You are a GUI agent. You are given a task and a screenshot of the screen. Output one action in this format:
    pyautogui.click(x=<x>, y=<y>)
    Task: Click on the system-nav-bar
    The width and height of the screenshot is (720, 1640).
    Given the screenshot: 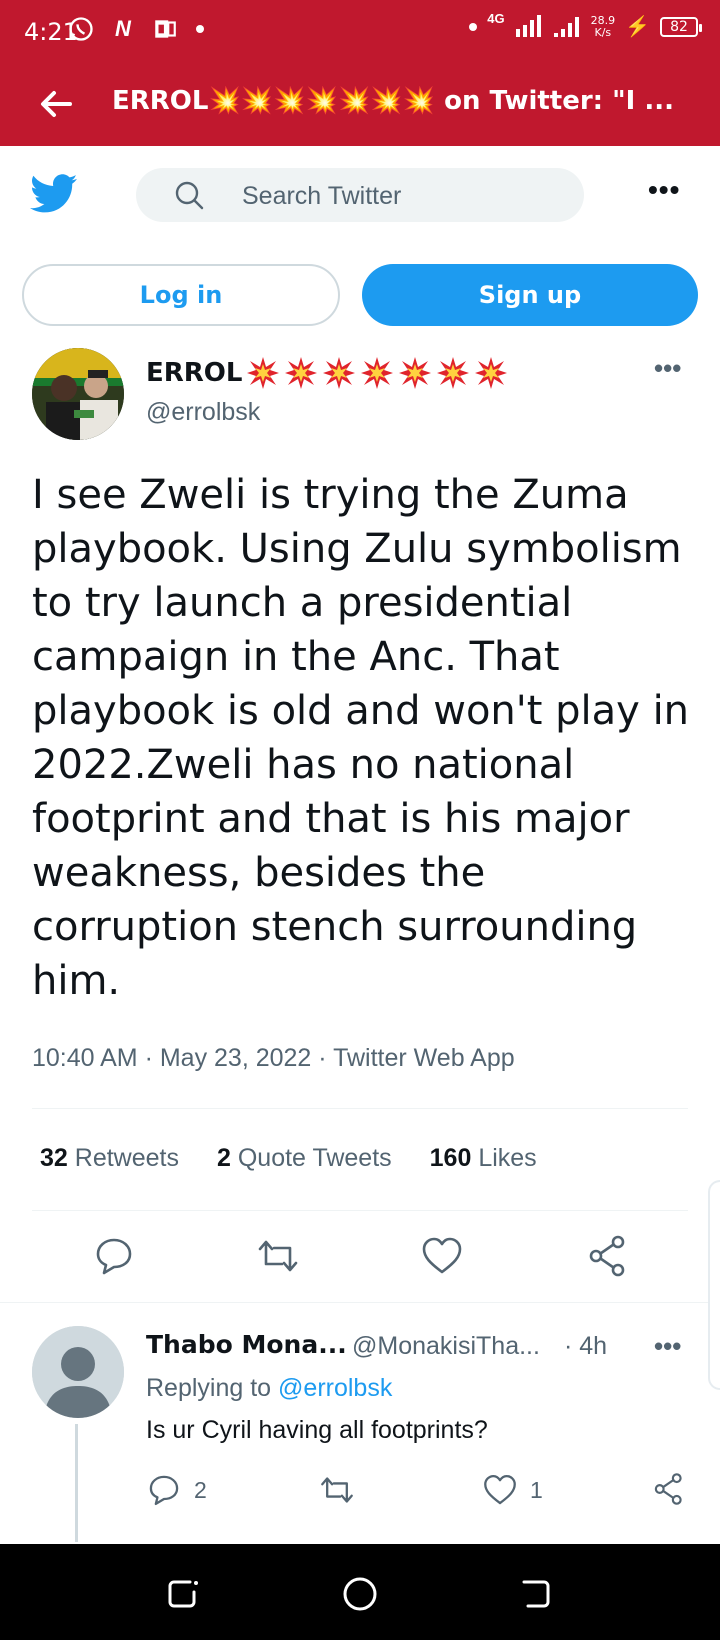 What is the action you would take?
    pyautogui.click(x=360, y=1592)
    